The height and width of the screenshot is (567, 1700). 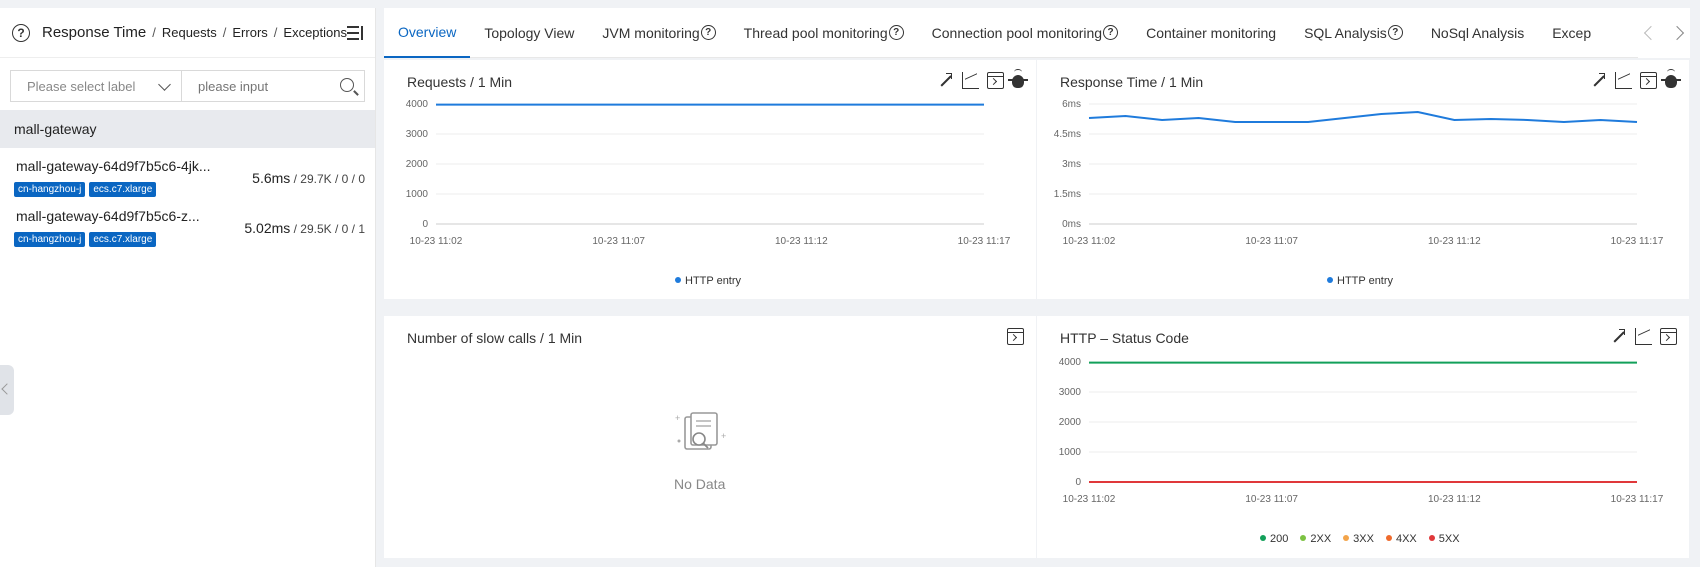 I want to click on instance-type-tag: ecs.c7.xlarge, so click(x=123, y=189).